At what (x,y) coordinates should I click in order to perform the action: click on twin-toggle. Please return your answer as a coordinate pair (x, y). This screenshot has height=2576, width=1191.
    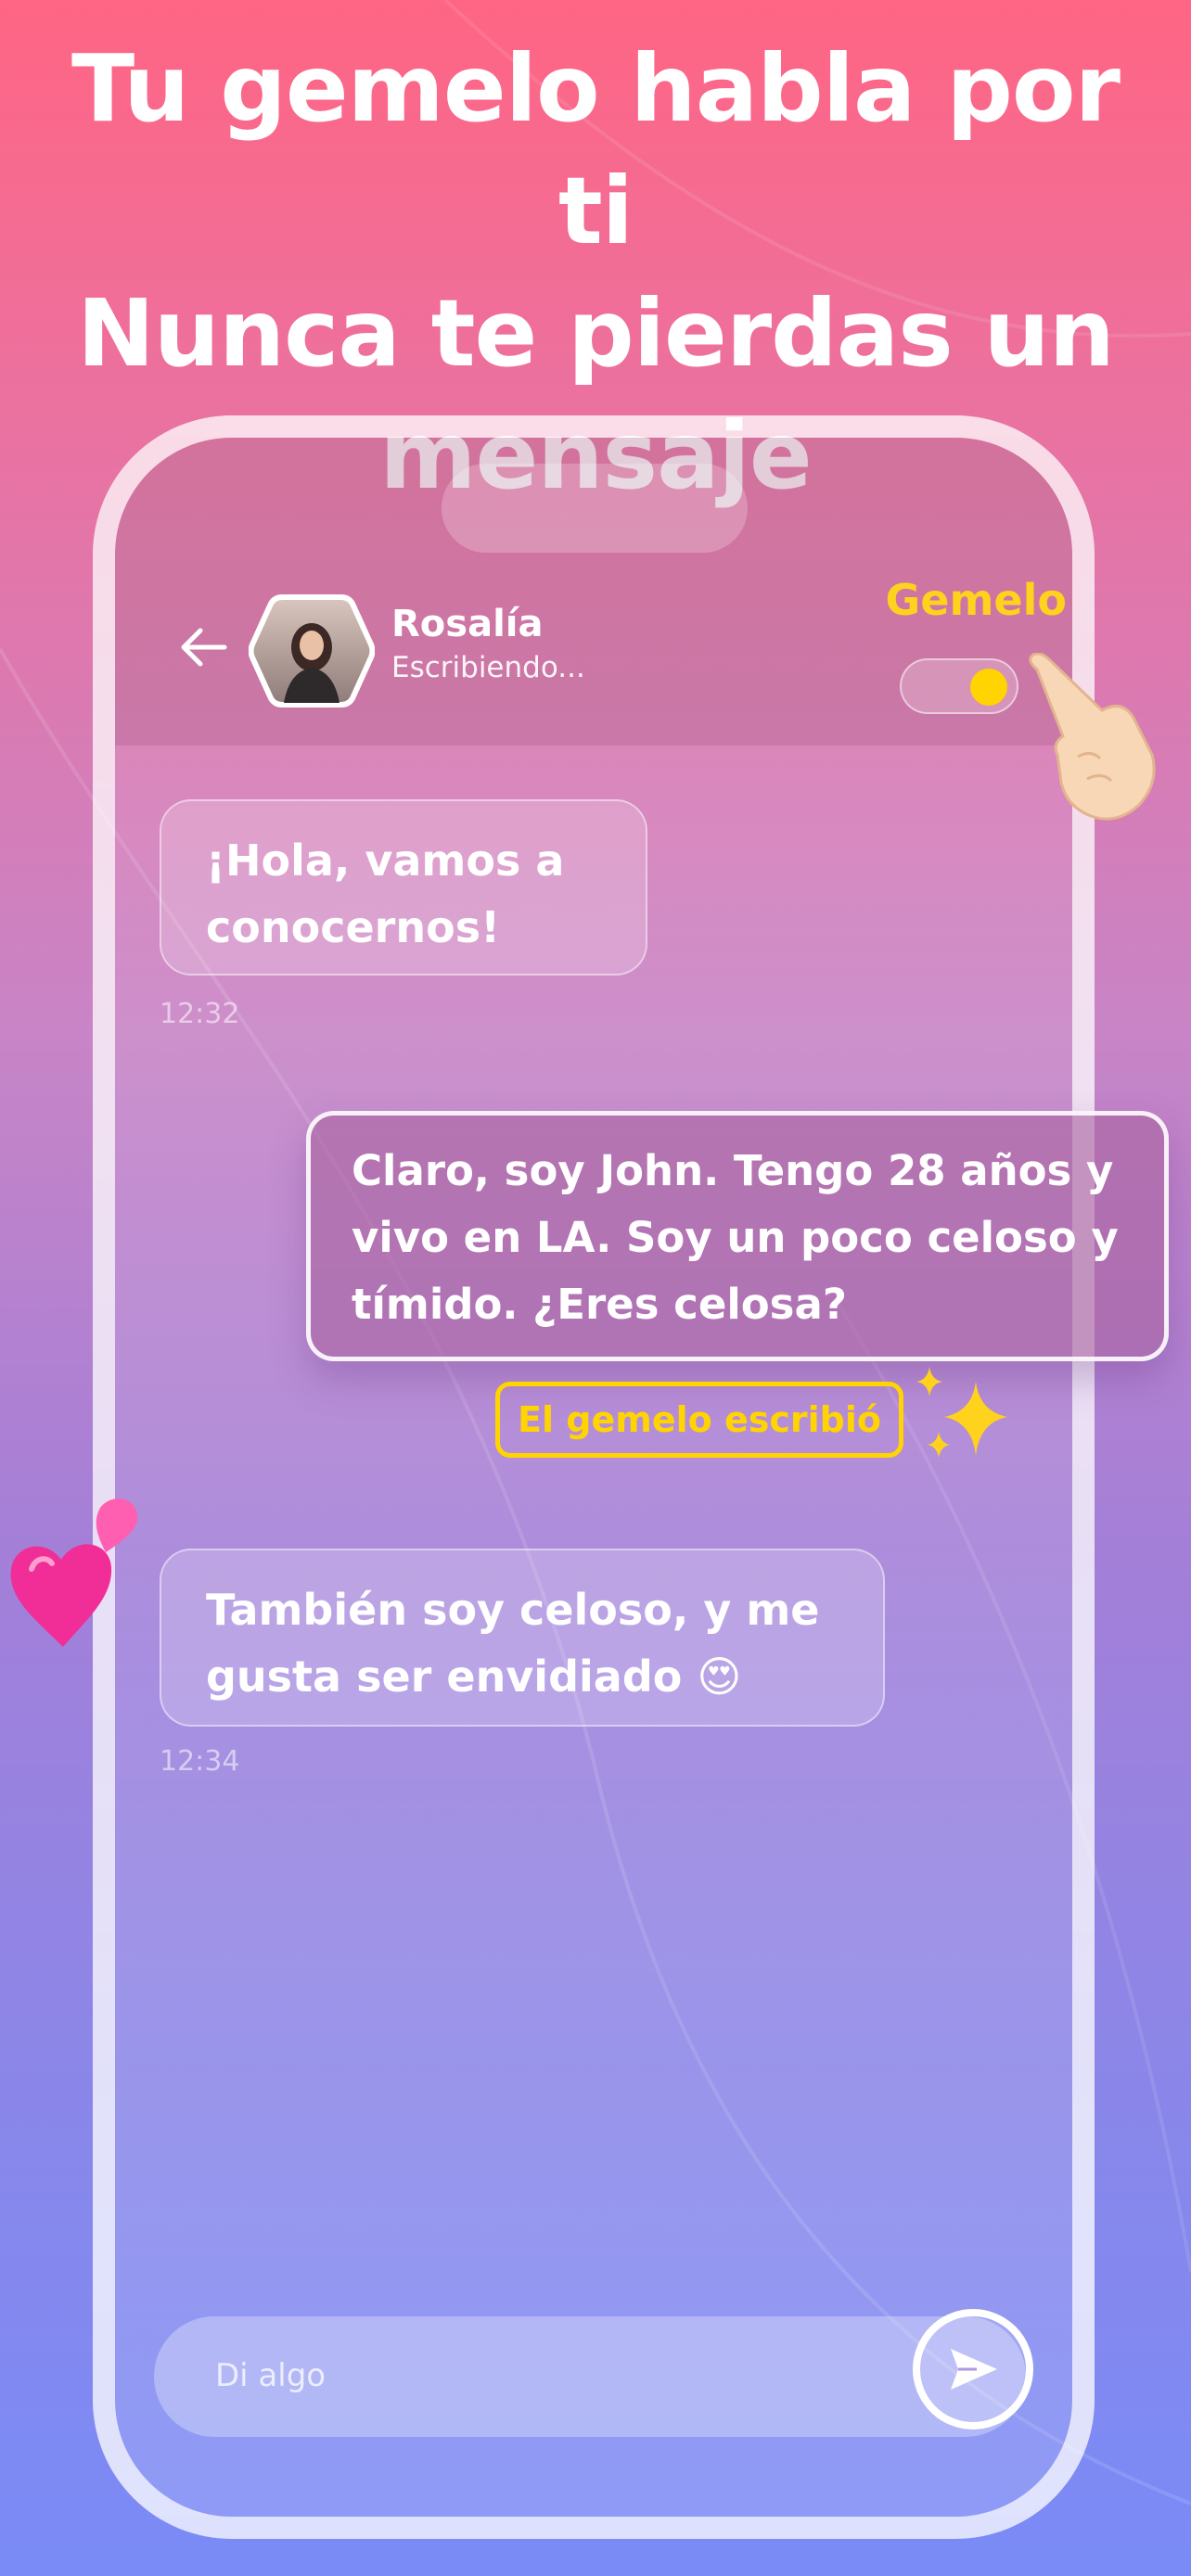
    Looking at the image, I should click on (959, 686).